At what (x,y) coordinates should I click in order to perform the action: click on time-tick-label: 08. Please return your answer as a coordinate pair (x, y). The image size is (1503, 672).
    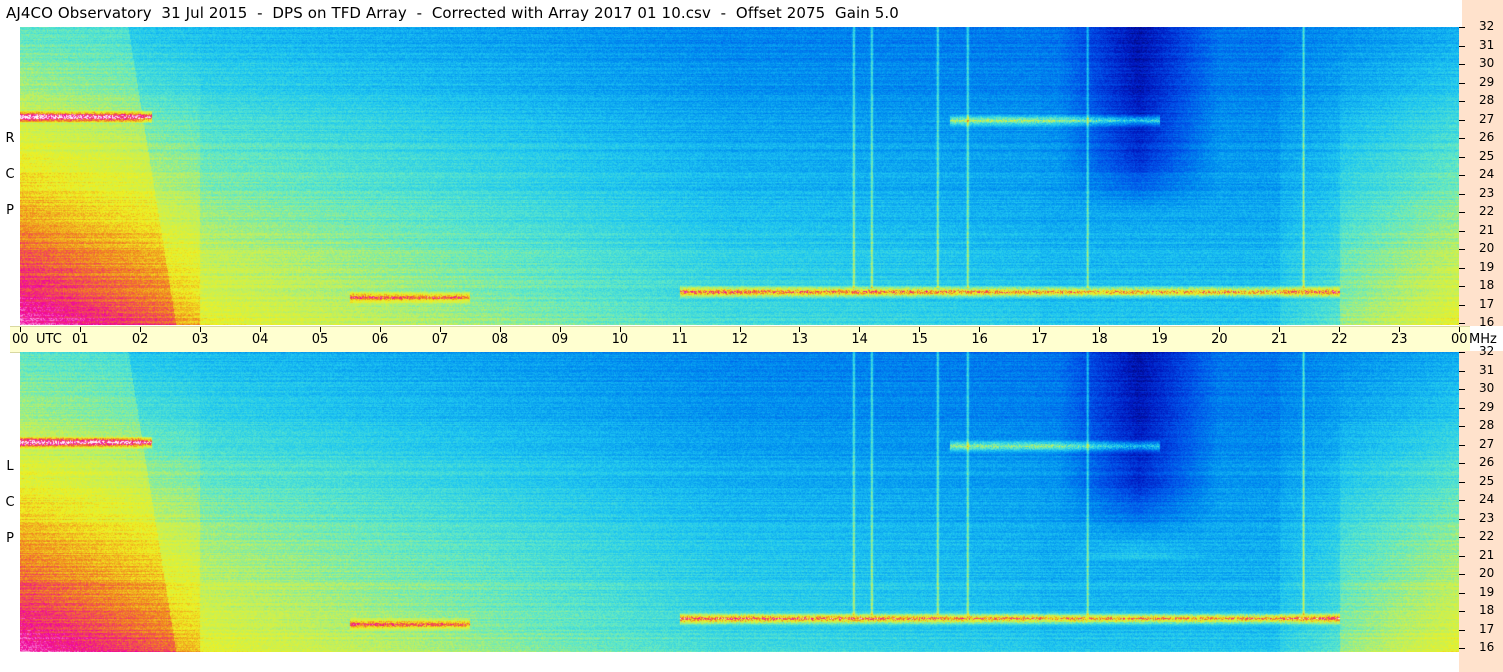
    Looking at the image, I should click on (500, 339).